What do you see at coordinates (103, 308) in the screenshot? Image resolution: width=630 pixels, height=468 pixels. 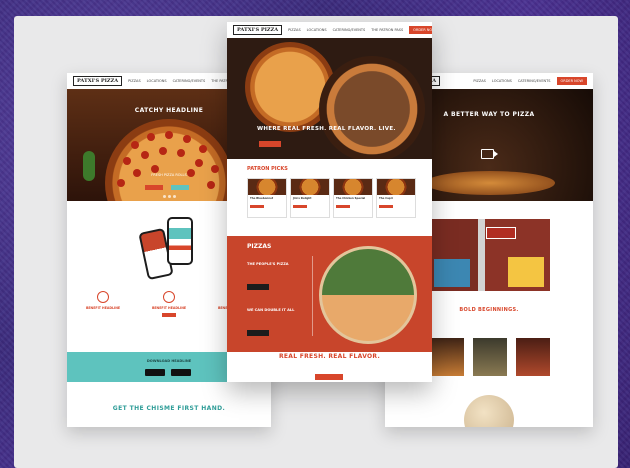 I see `feature-1-label: BENEFIT HEADLINE` at bounding box center [103, 308].